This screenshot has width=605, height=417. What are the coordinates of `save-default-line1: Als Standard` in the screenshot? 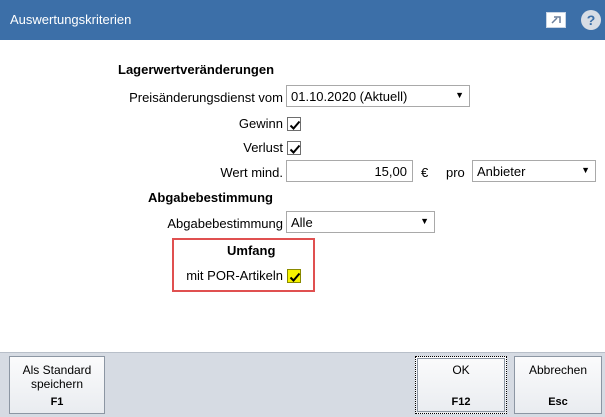 It's located at (57, 370).